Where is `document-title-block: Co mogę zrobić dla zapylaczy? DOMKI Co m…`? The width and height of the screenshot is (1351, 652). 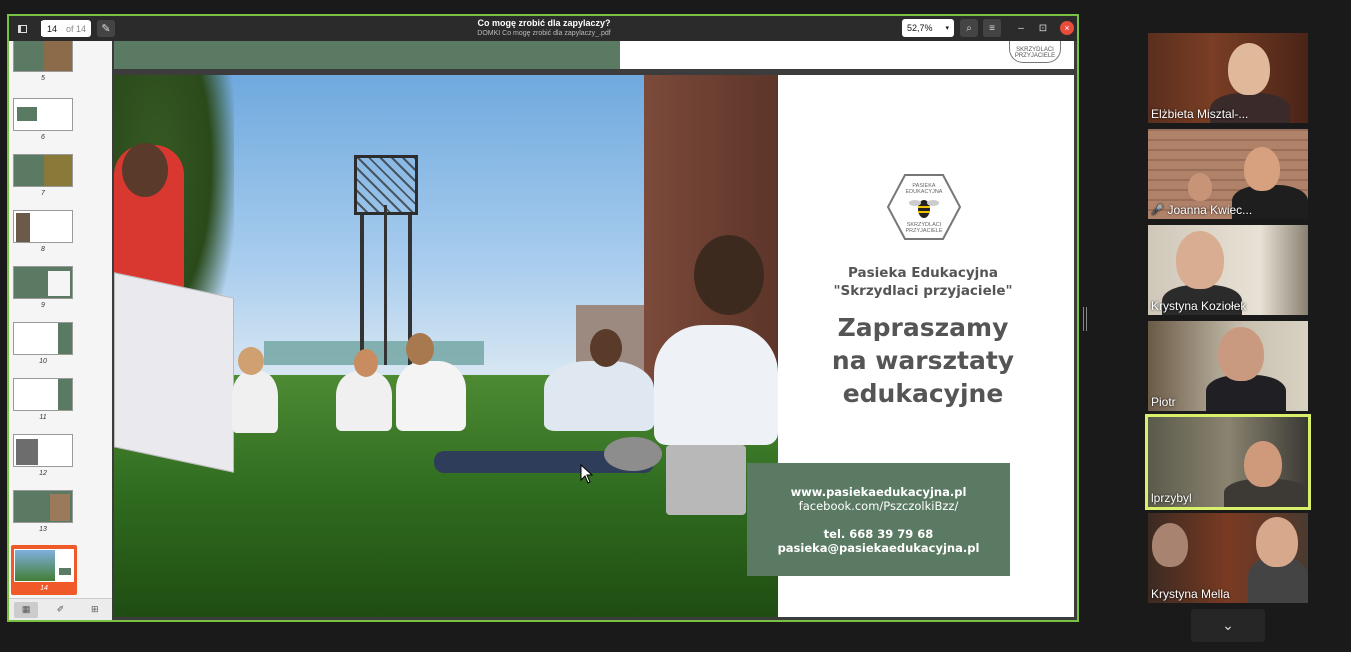 document-title-block: Co mogę zrobić dla zapylaczy? DOMKI Co m… is located at coordinates (544, 28).